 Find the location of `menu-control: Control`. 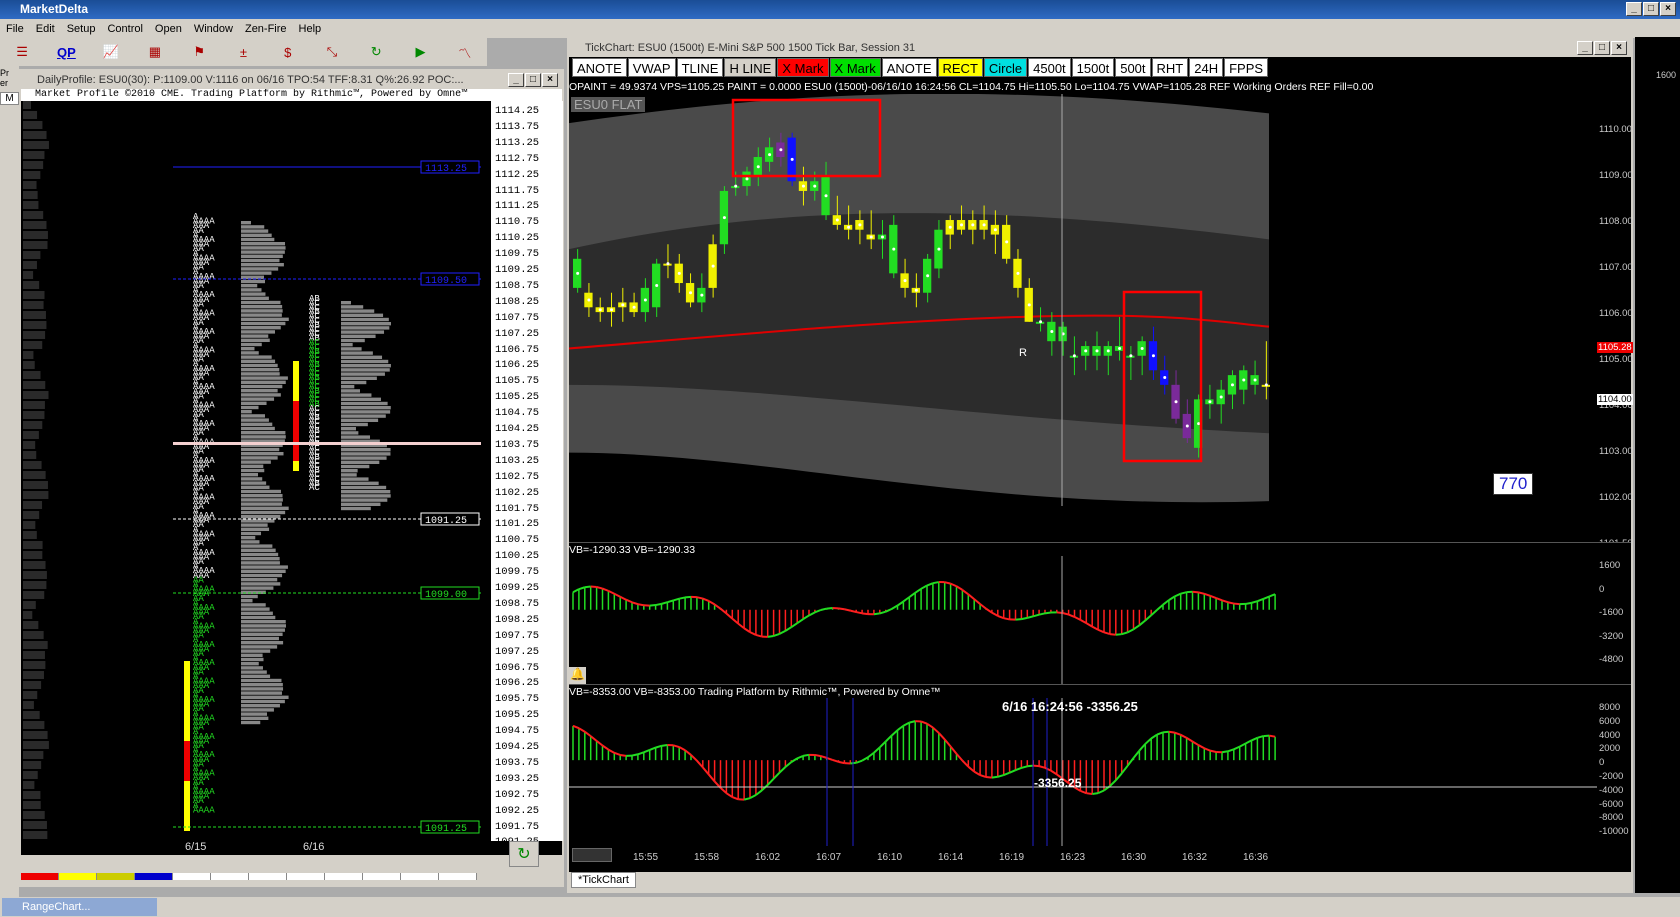

menu-control: Control is located at coordinates (124, 29).